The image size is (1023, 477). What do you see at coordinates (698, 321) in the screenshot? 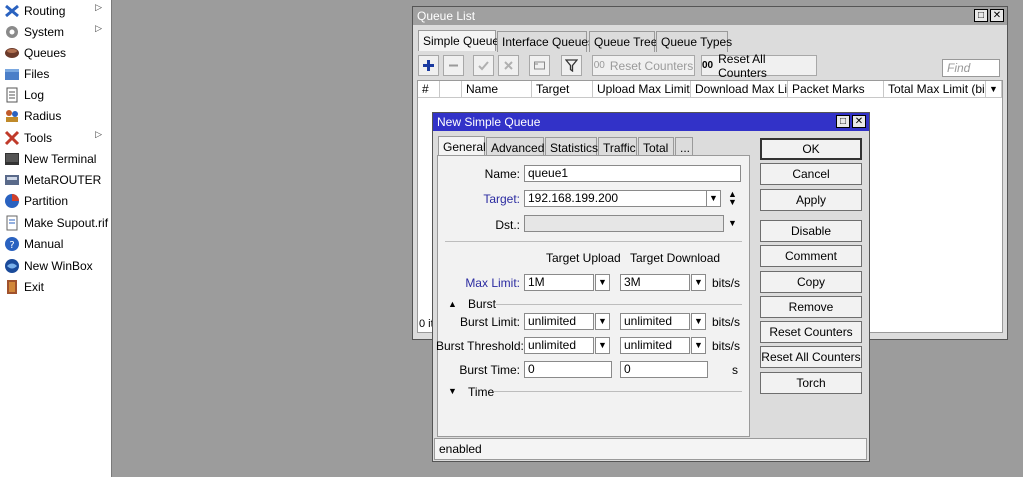
I see `burst-limit-download-dropdown-icon: ▼` at bounding box center [698, 321].